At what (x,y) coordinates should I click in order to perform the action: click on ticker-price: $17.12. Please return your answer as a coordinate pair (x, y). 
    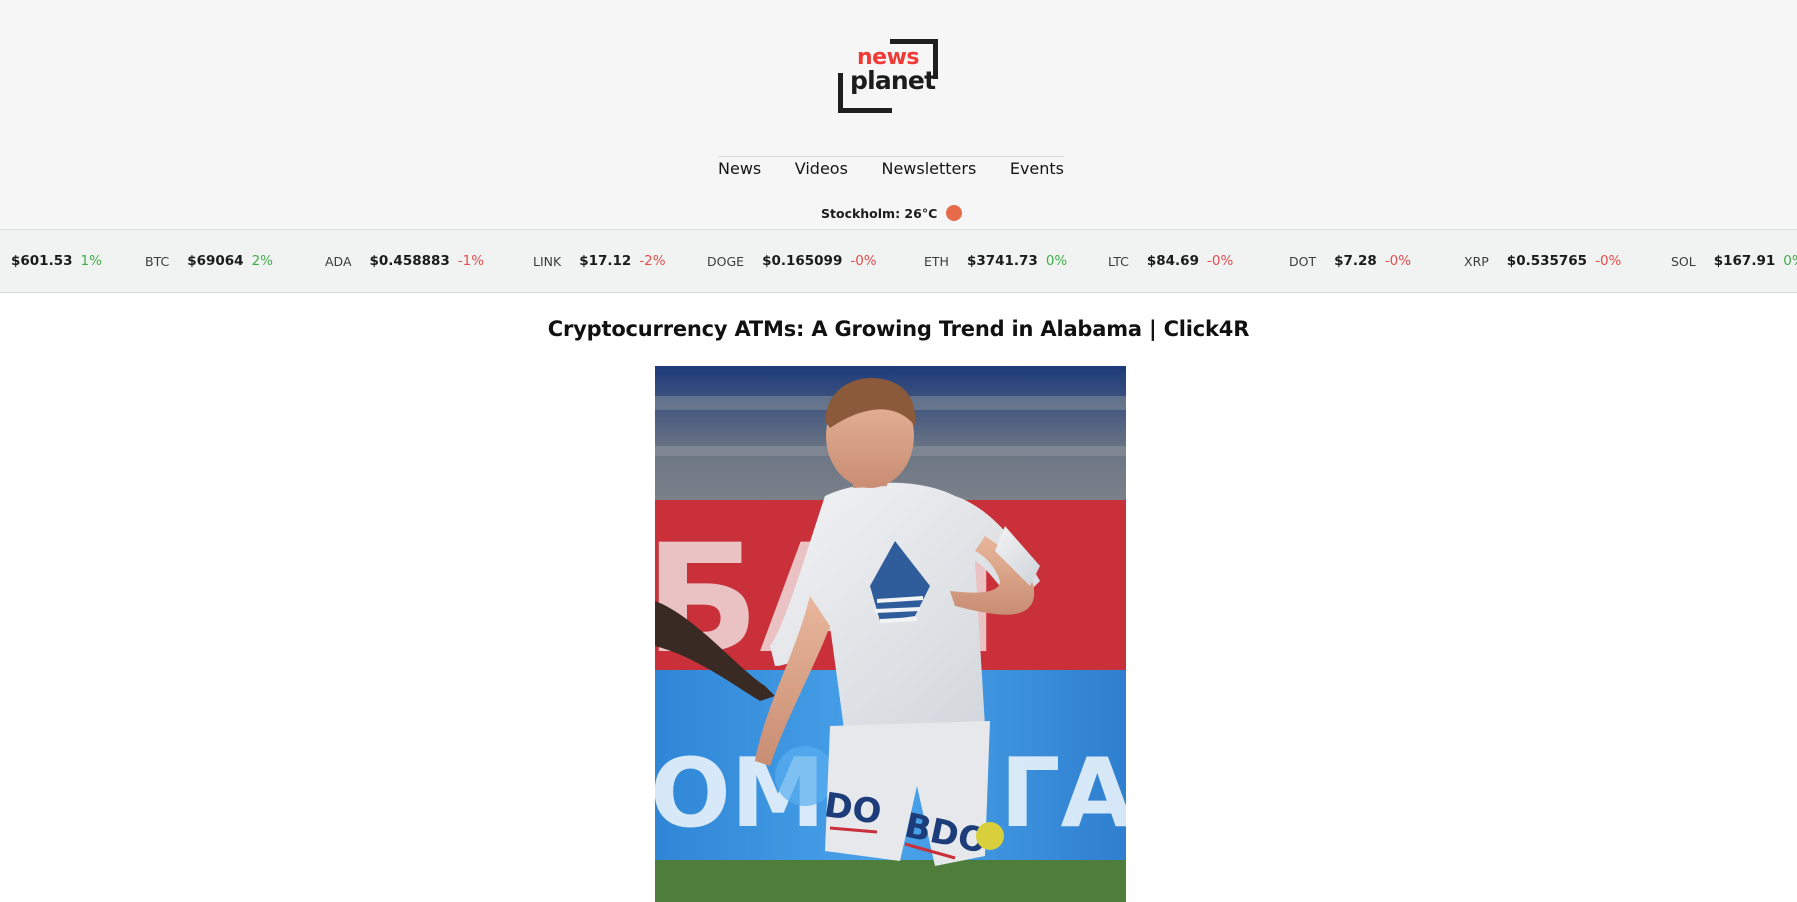
    Looking at the image, I should click on (605, 261).